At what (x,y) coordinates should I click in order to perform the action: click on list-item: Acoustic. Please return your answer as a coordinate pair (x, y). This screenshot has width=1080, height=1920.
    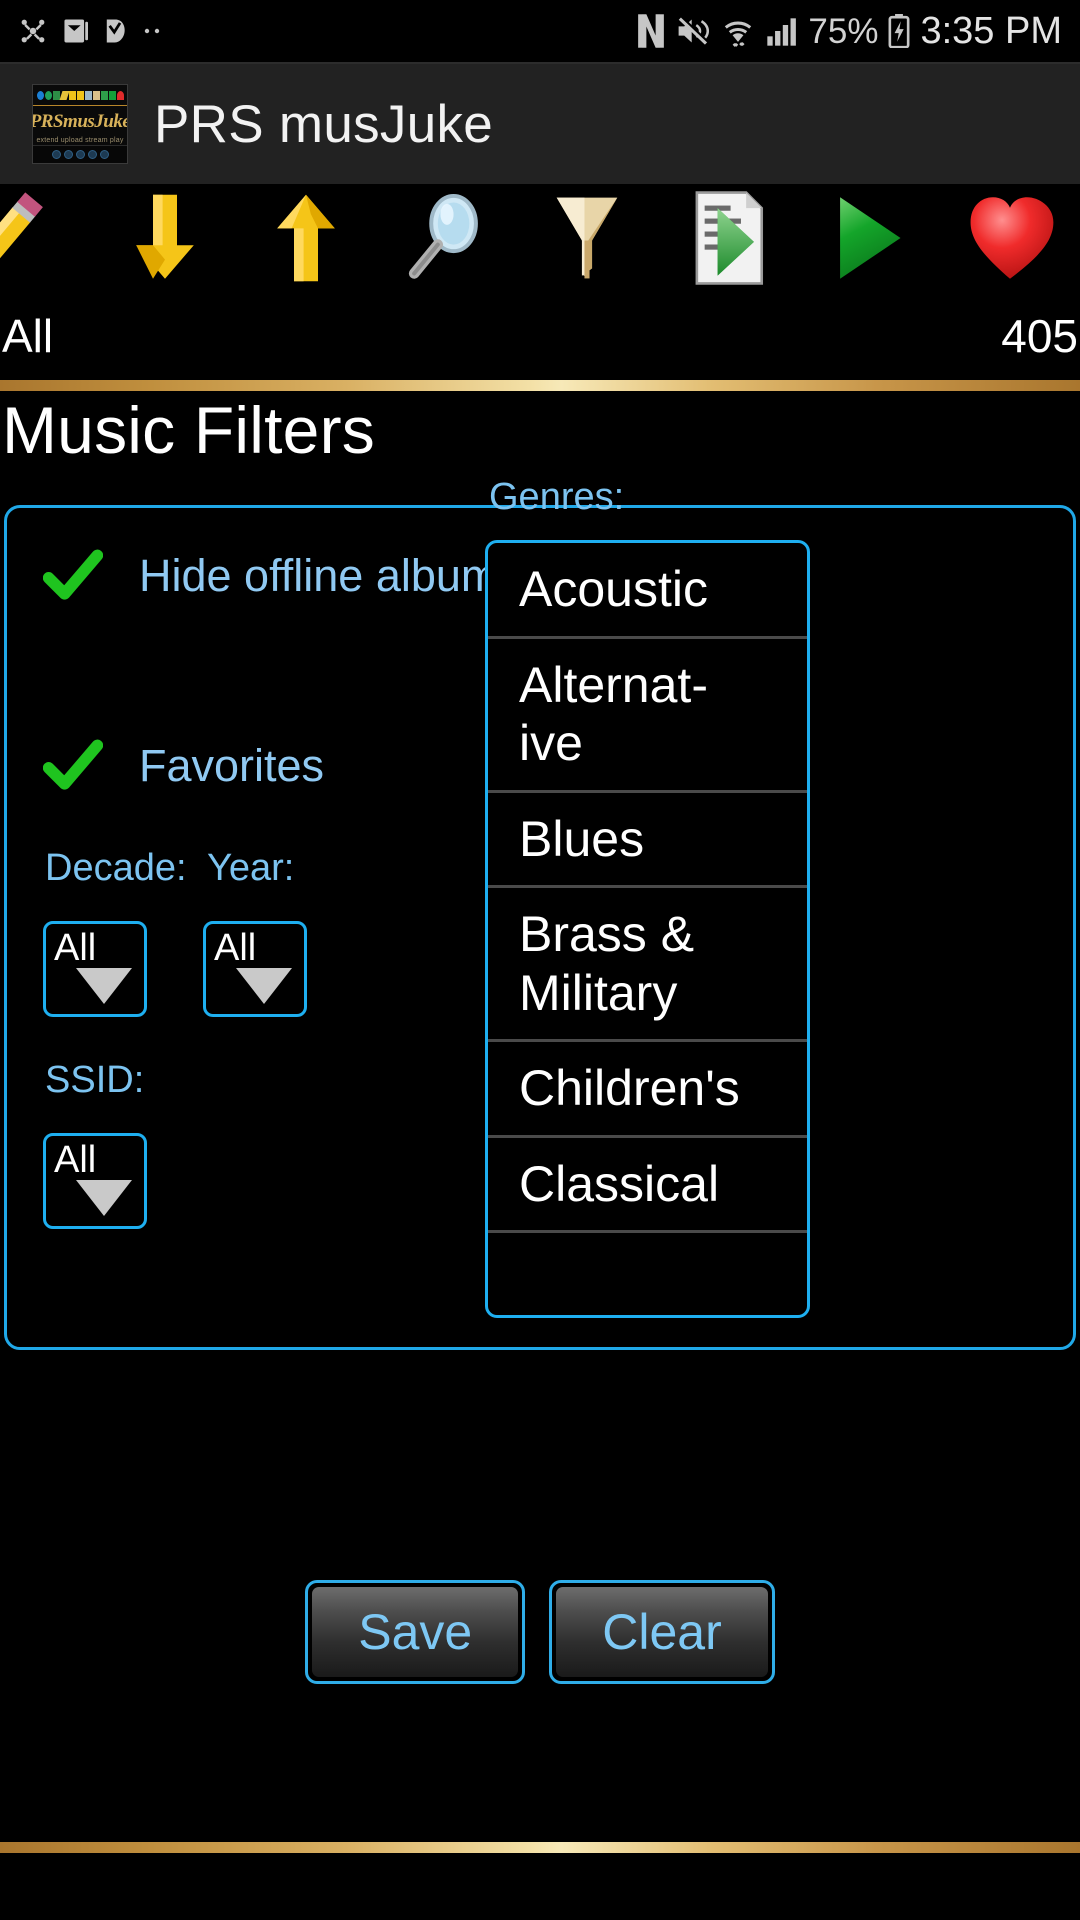
    Looking at the image, I should click on (647, 591).